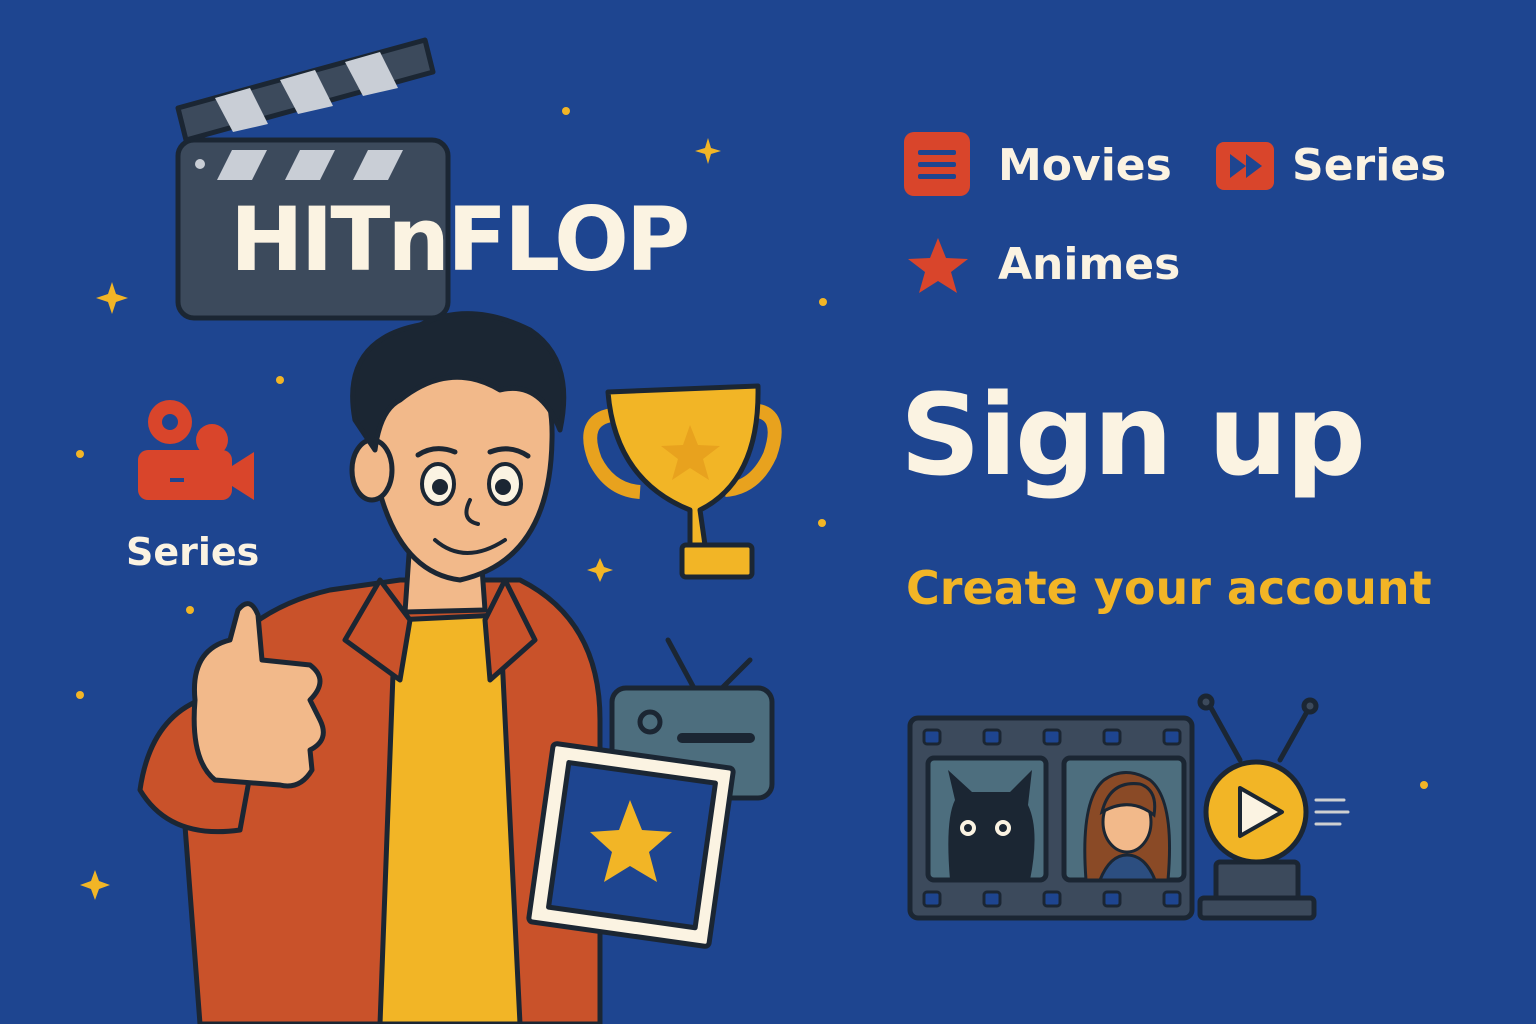 The height and width of the screenshot is (1024, 1536). Describe the element at coordinates (1127, 826) in the screenshot. I see `person-portrait-icon` at that location.